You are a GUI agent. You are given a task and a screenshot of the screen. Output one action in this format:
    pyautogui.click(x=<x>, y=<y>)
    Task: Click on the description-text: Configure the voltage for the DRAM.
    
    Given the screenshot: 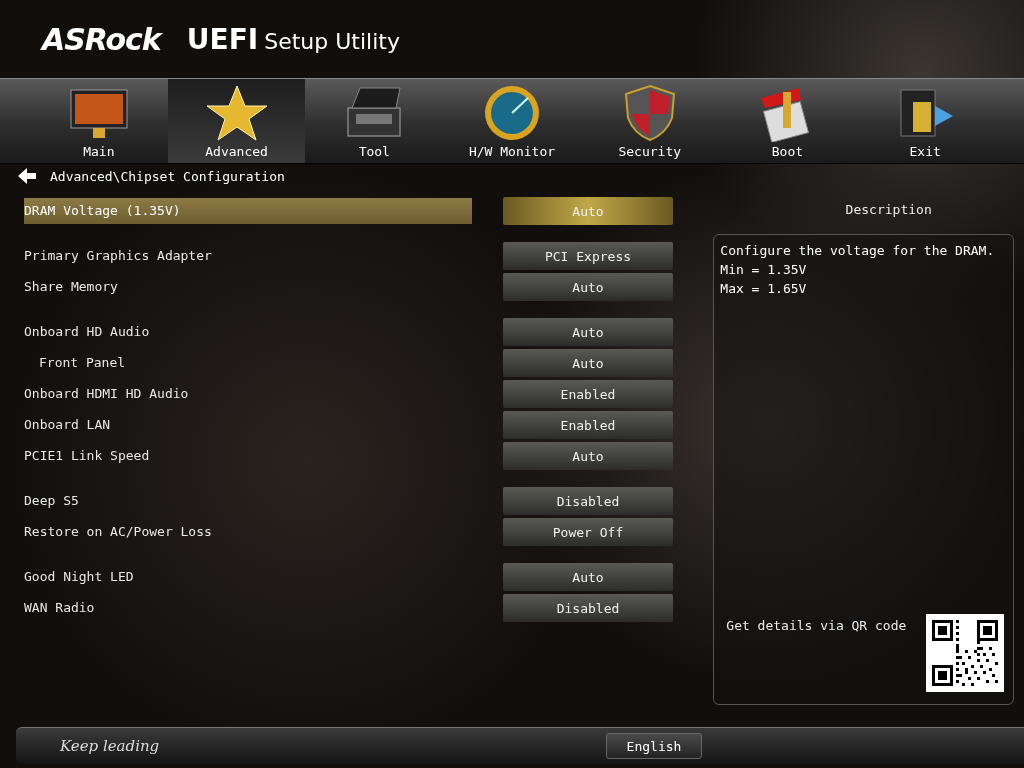 What is the action you would take?
    pyautogui.click(x=858, y=251)
    